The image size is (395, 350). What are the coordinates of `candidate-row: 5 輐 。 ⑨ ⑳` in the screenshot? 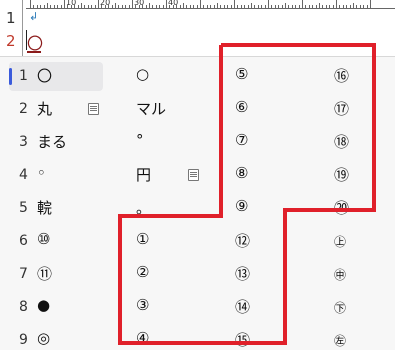 It's located at (197, 208).